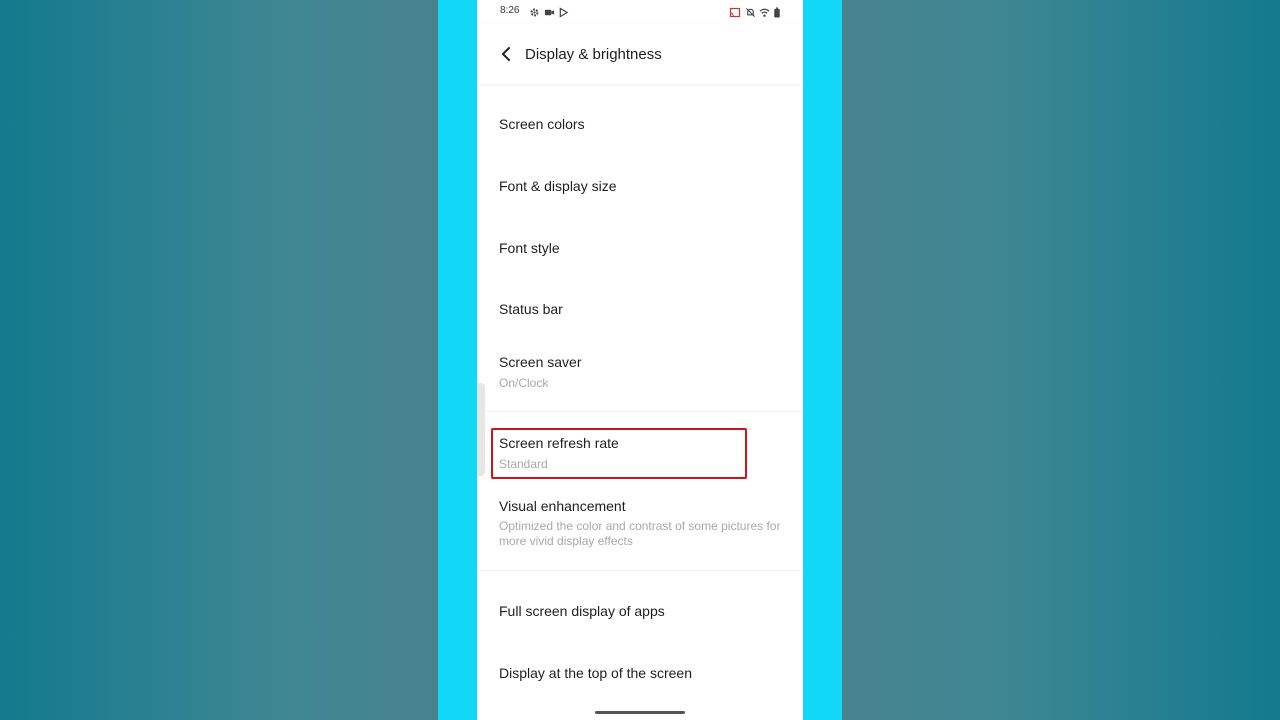  What do you see at coordinates (595, 673) in the screenshot?
I see `item-title: Display at the top of the screen` at bounding box center [595, 673].